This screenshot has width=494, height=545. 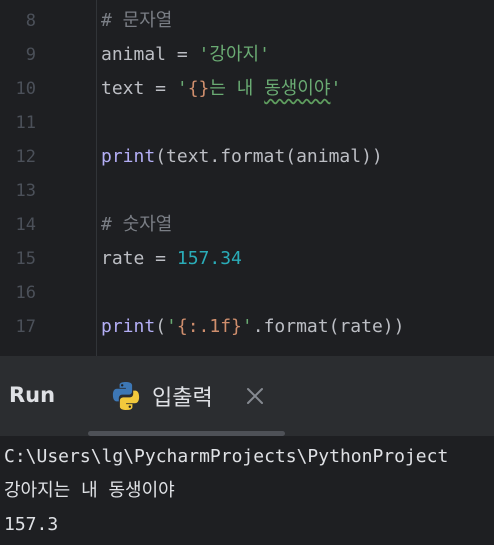 What do you see at coordinates (31, 524) in the screenshot?
I see `console-line: 157.3` at bounding box center [31, 524].